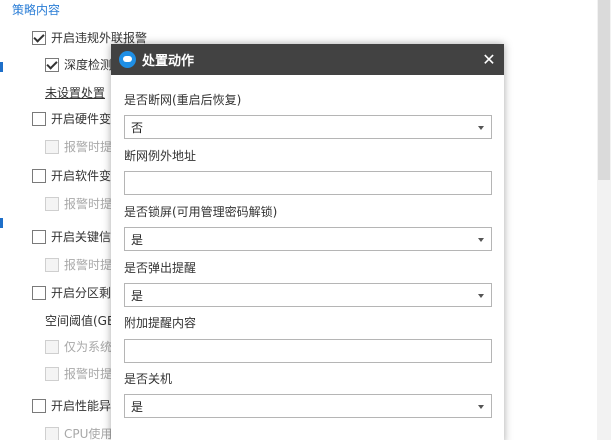 This screenshot has height=440, width=611. I want to click on policy-row-cpu: CPU使用, so click(78, 433).